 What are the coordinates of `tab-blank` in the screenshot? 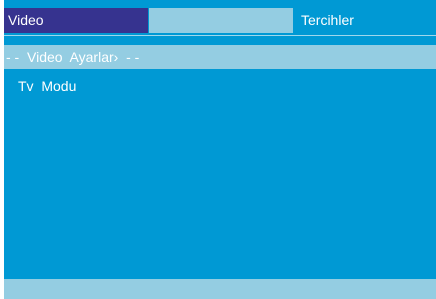 It's located at (221, 20).